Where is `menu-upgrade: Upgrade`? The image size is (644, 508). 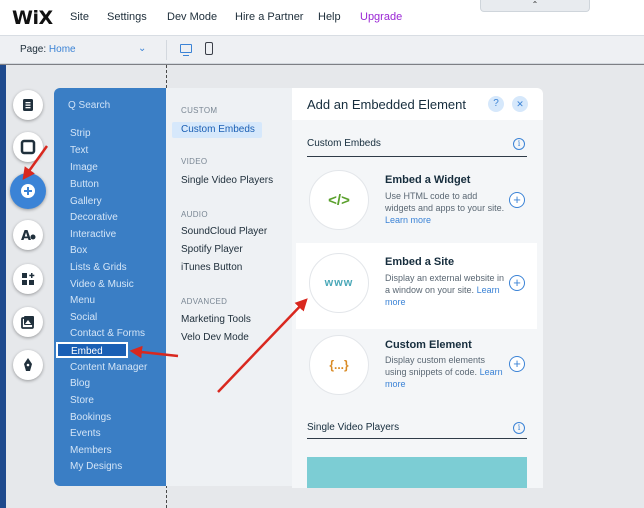 menu-upgrade: Upgrade is located at coordinates (381, 17).